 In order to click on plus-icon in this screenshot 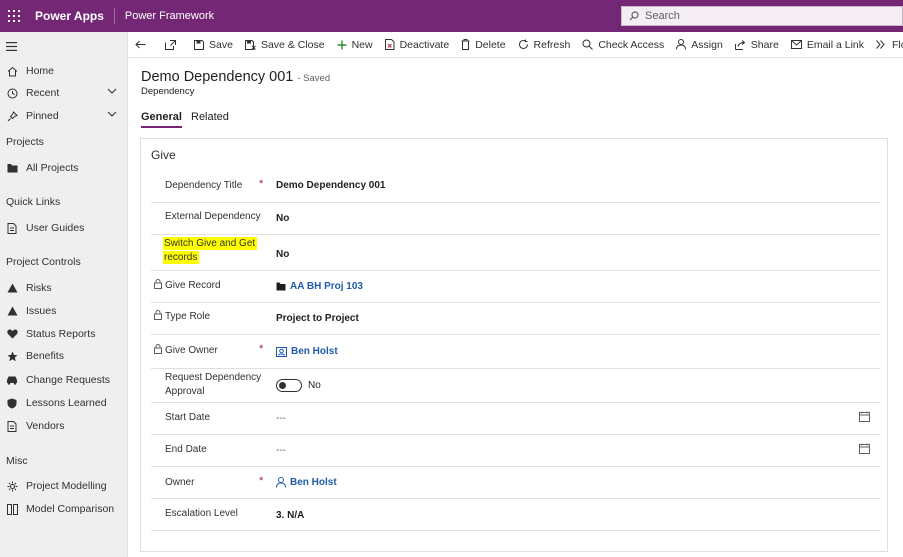, I will do `click(342, 44)`.